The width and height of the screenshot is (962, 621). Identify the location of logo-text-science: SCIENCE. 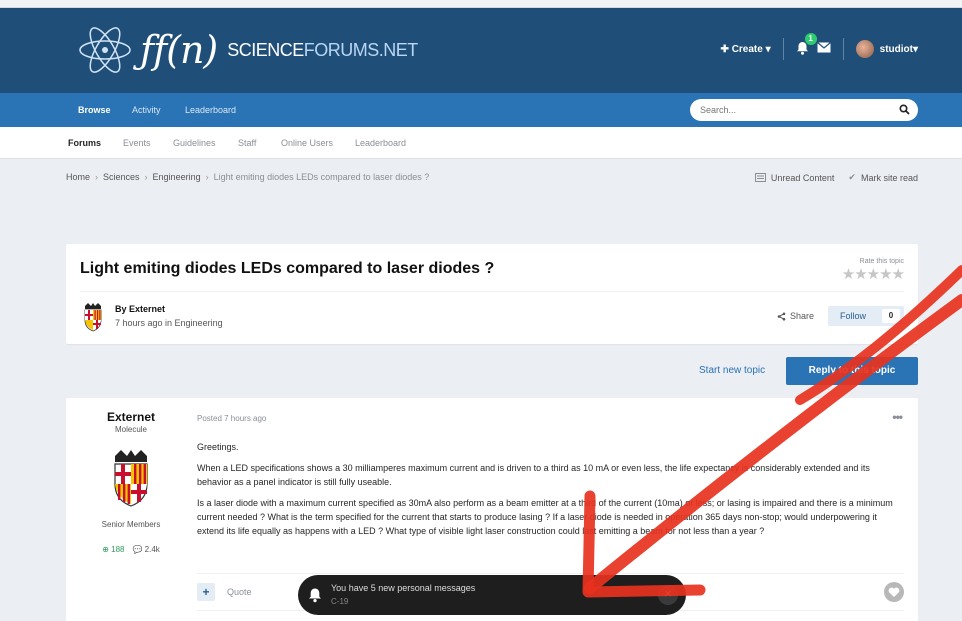
(265, 49).